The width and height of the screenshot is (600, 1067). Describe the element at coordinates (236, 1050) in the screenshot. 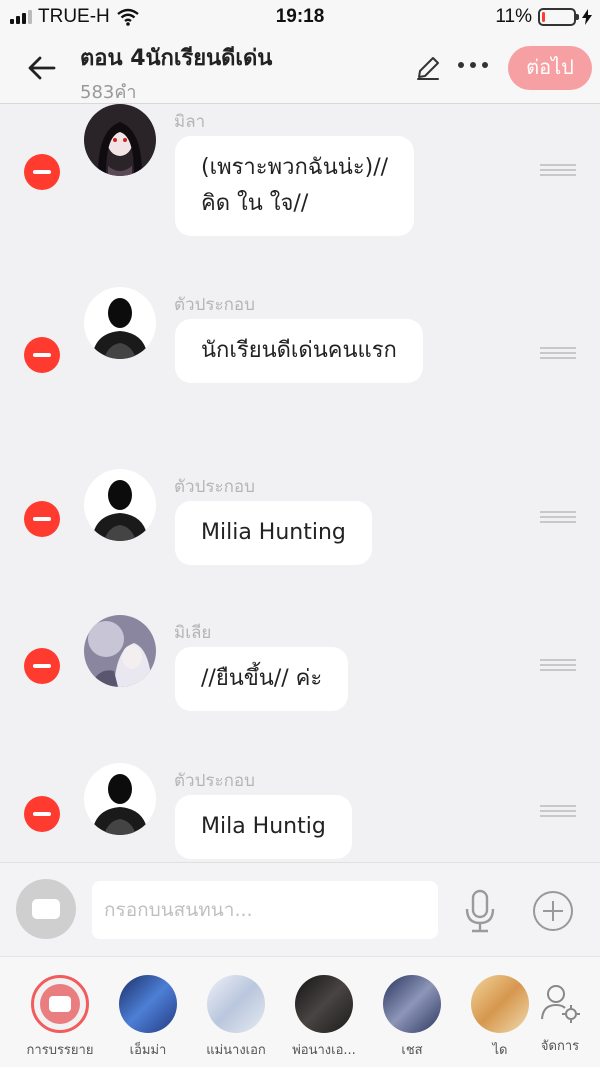

I see `character-label: แม่นางเอก` at that location.